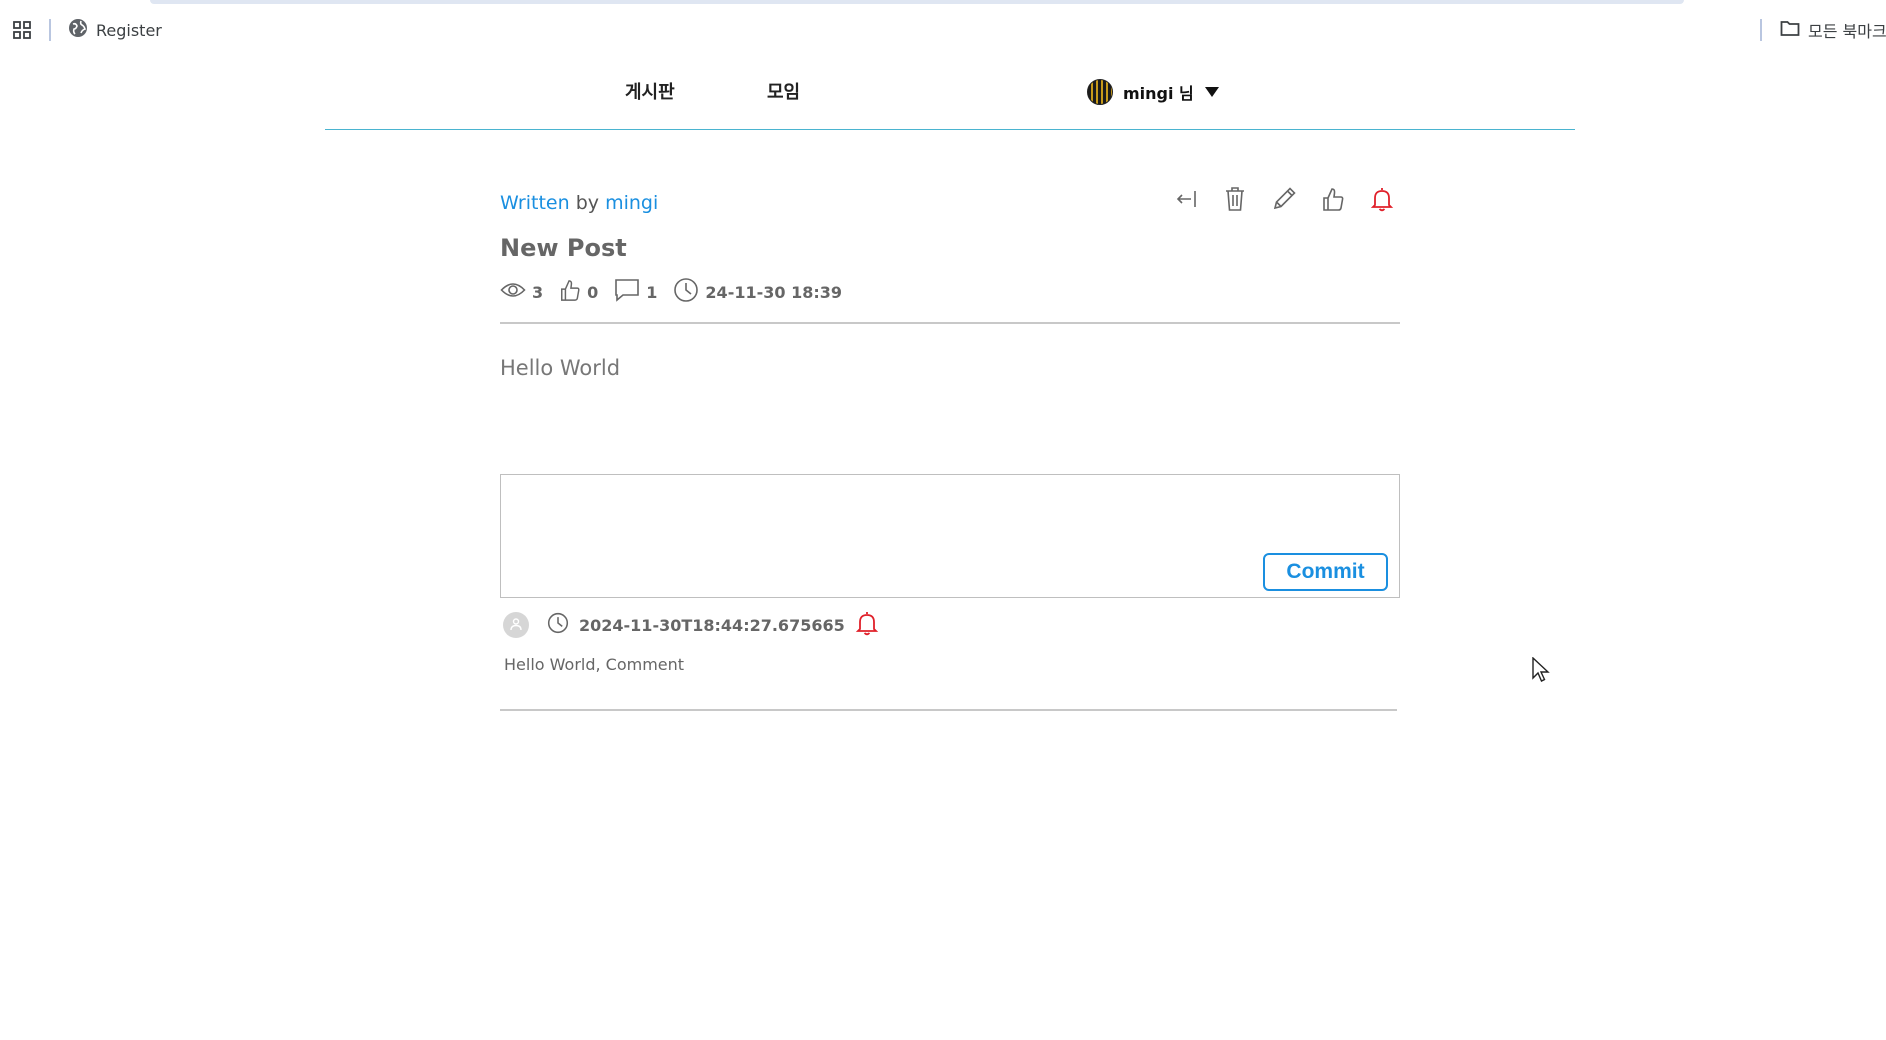 The image size is (1886, 1040). Describe the element at coordinates (773, 292) in the screenshot. I see `post-date: 24-11-30 18:39` at that location.